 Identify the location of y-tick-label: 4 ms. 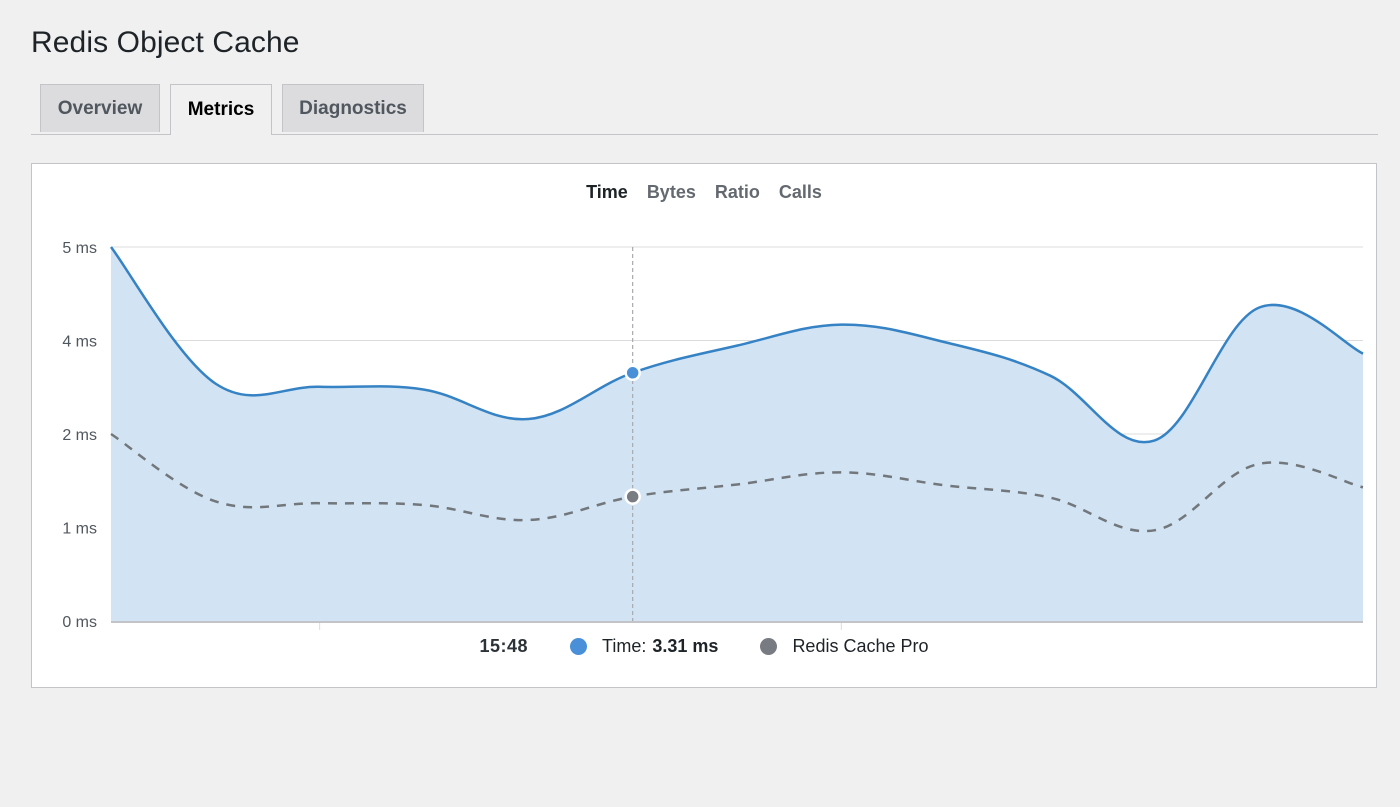
(79, 342).